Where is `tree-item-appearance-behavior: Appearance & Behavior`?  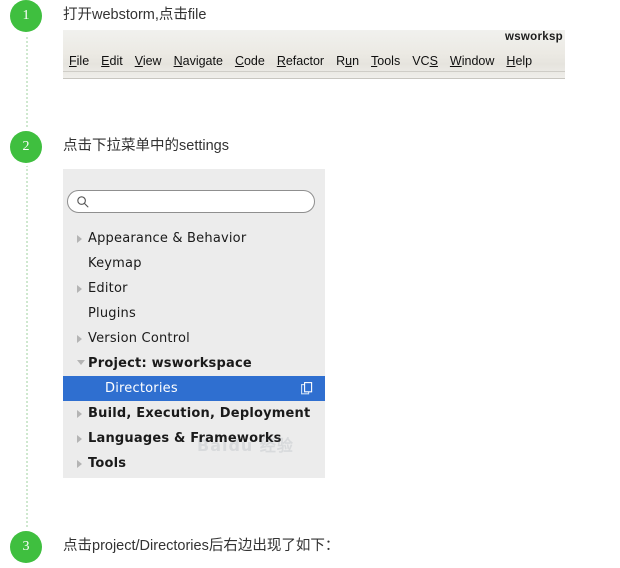 tree-item-appearance-behavior: Appearance & Behavior is located at coordinates (194, 238).